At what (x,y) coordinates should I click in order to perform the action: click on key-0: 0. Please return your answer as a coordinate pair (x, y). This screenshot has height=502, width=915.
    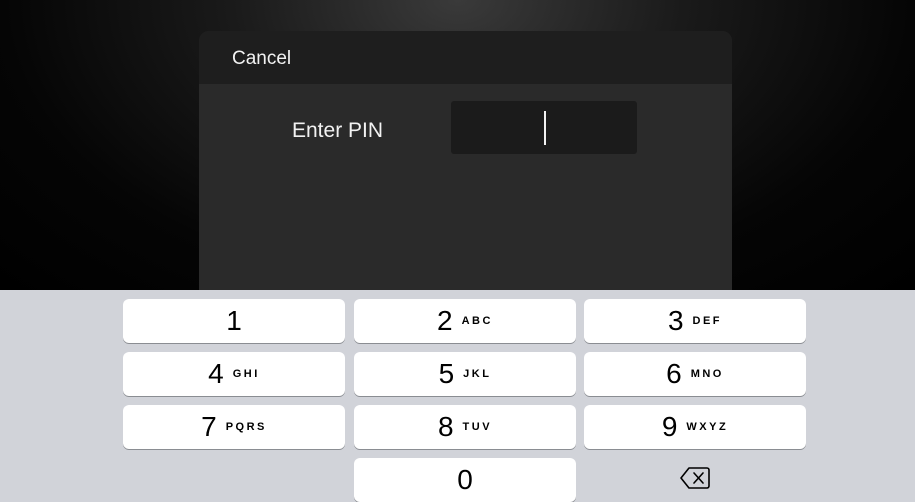
    Looking at the image, I should click on (465, 480).